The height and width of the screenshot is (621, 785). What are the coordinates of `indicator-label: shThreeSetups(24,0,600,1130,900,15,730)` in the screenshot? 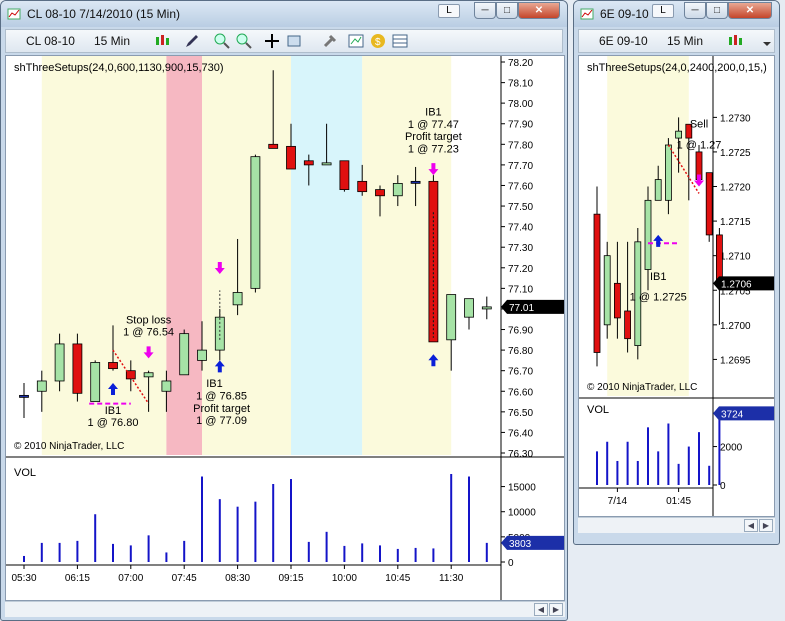 It's located at (119, 68).